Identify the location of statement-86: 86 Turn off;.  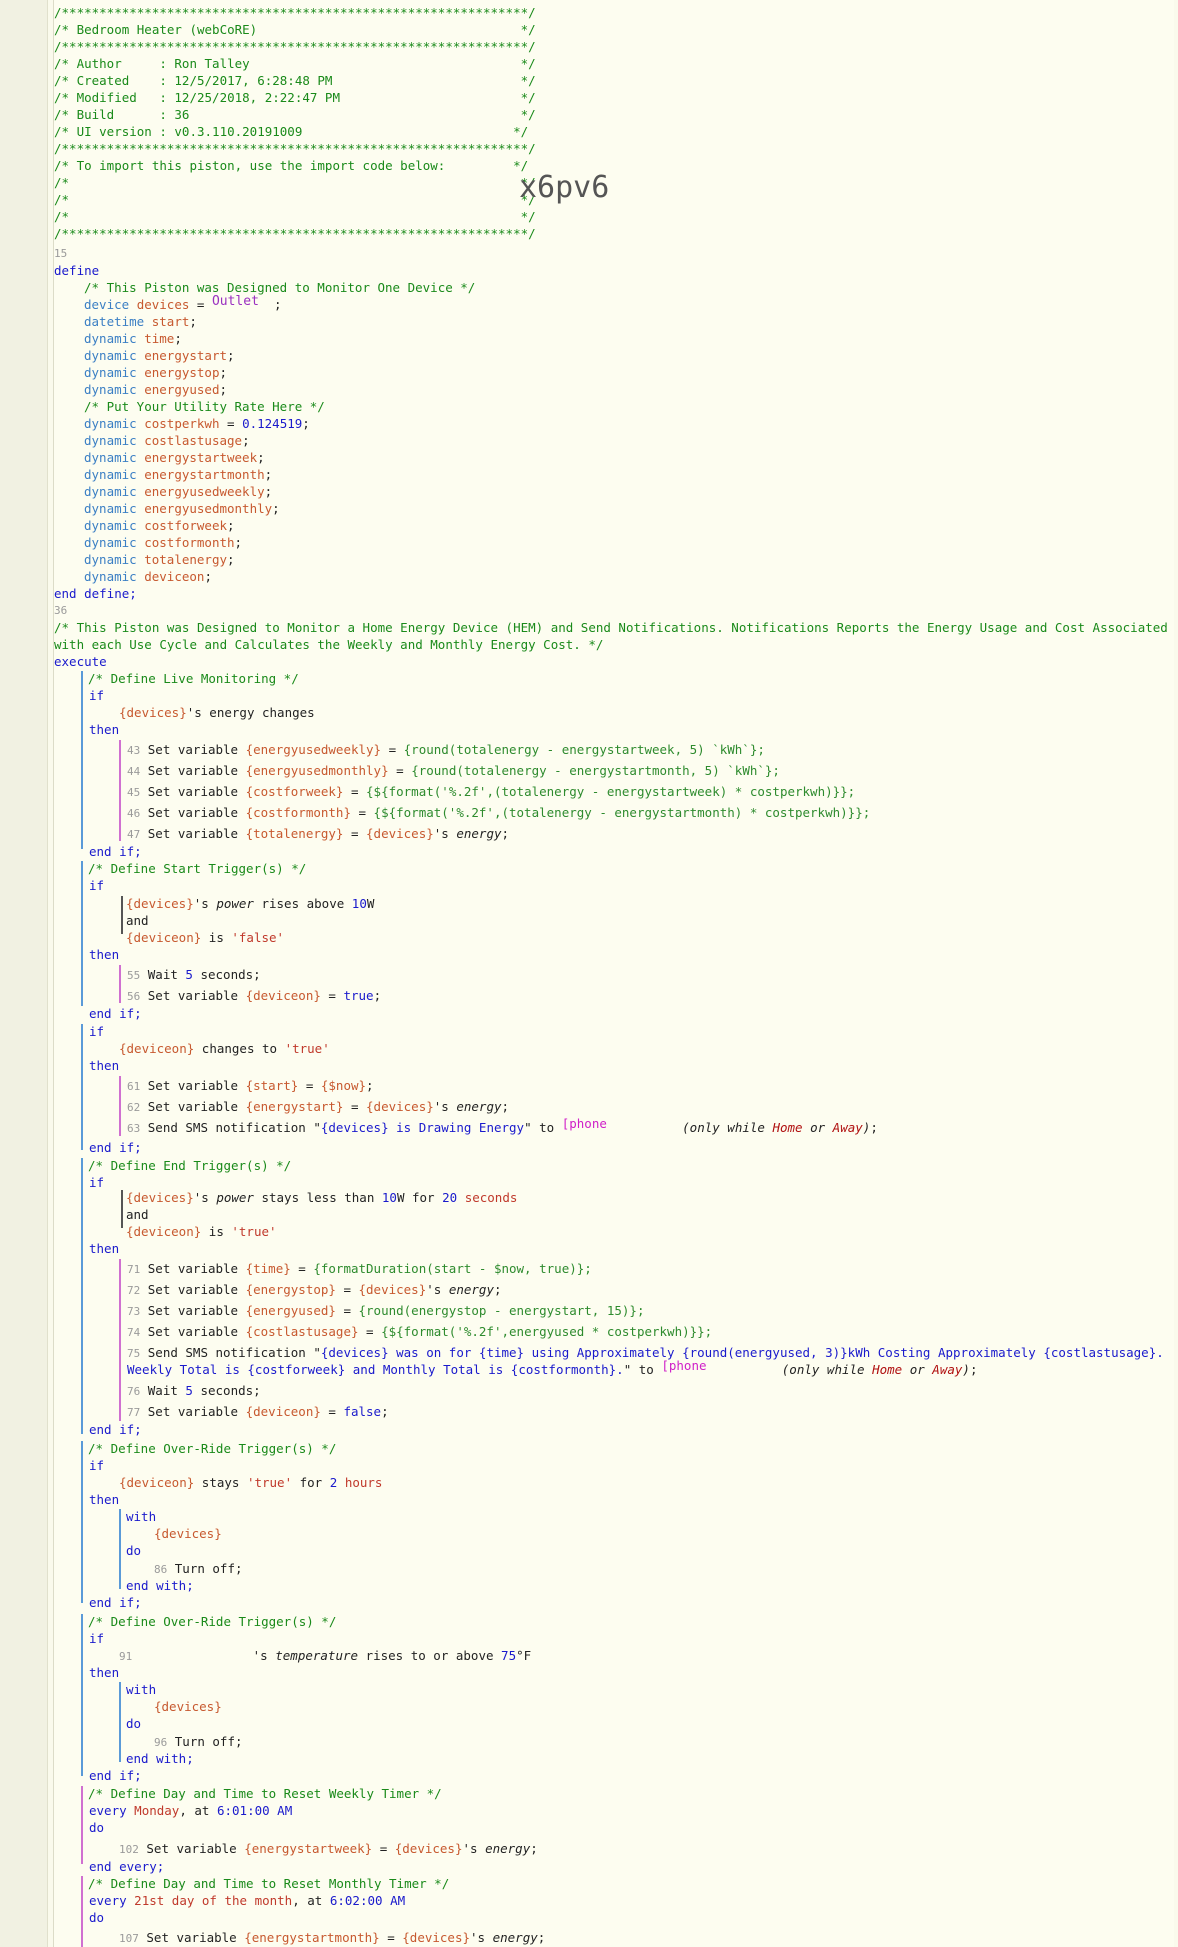
(198, 1569).